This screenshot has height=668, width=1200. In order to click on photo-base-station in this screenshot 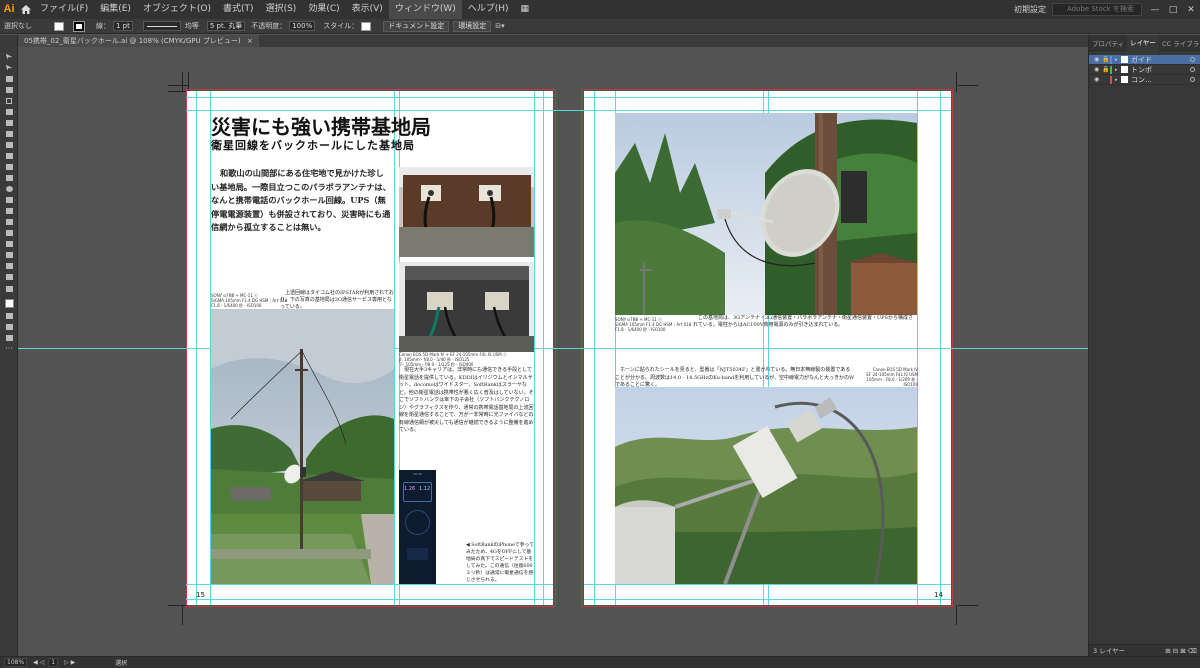, I will do `click(302, 446)`.